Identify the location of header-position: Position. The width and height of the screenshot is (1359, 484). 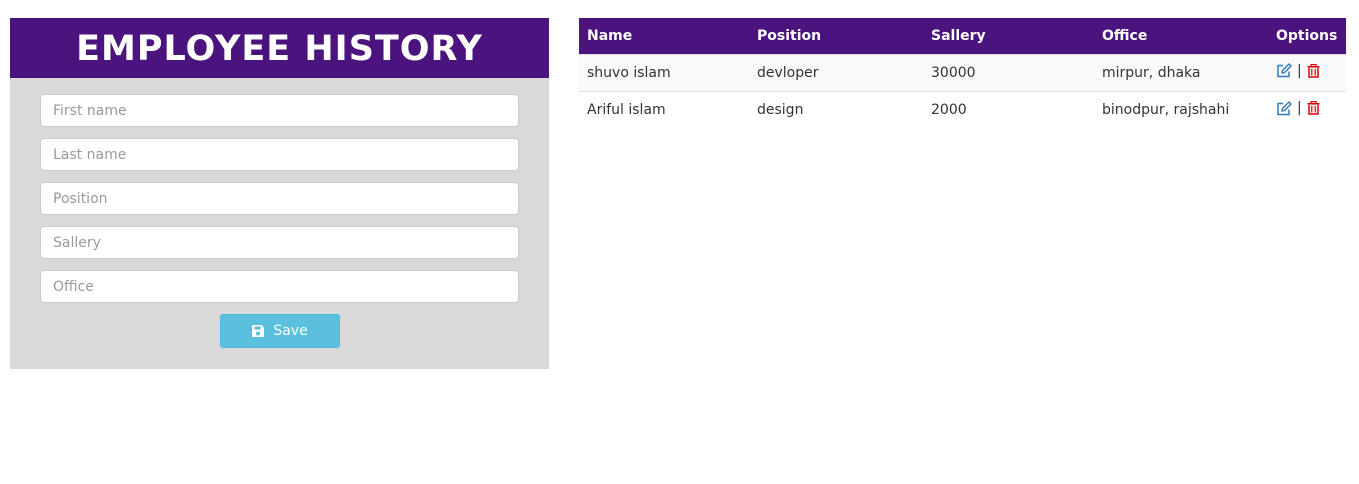
(789, 35).